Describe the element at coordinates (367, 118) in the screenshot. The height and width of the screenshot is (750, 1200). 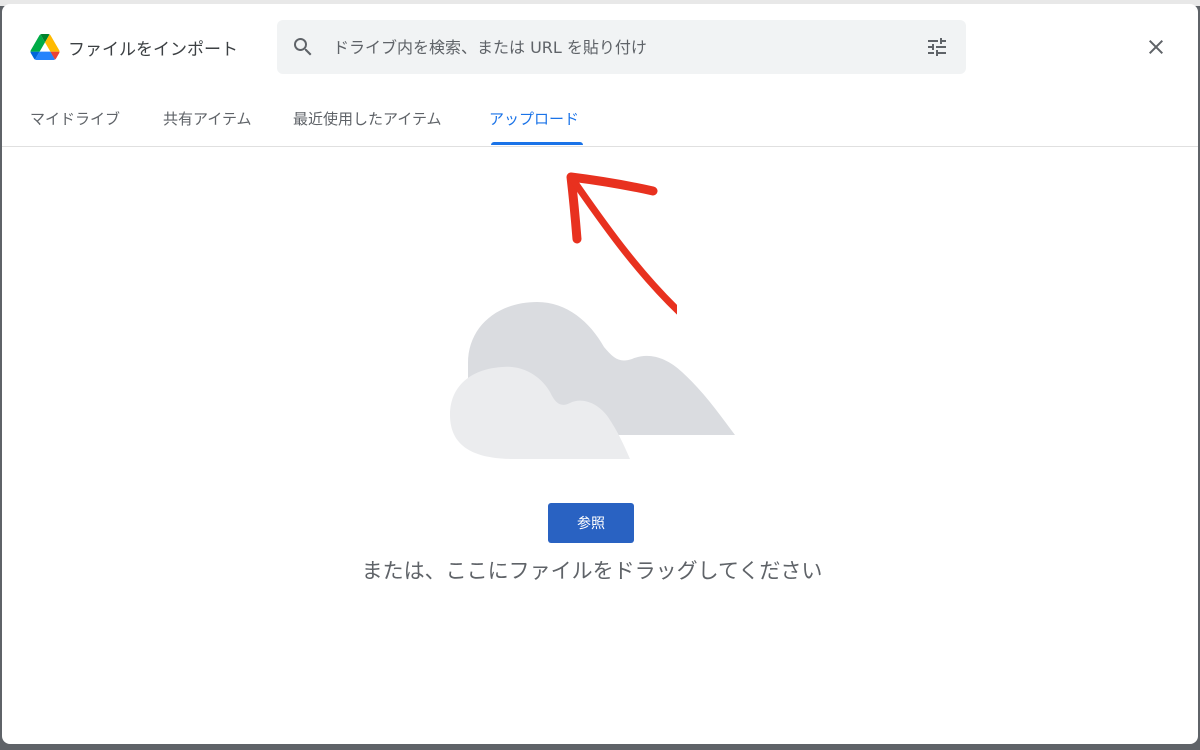
I see `tab-recent-items: 最近使用したアイテム` at that location.